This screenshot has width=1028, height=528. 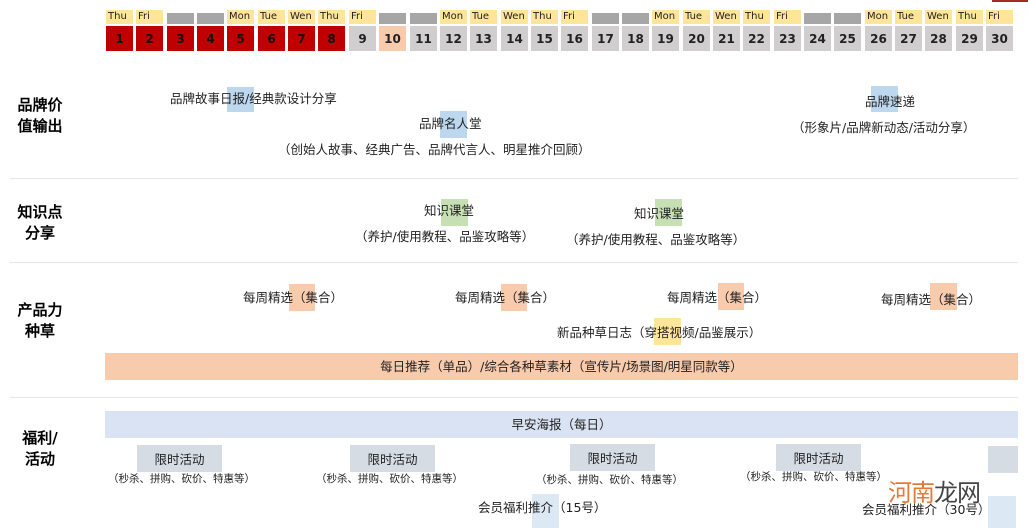 What do you see at coordinates (561, 424) in the screenshot?
I see `benefit-morning-band: 早安海报（每日）` at bounding box center [561, 424].